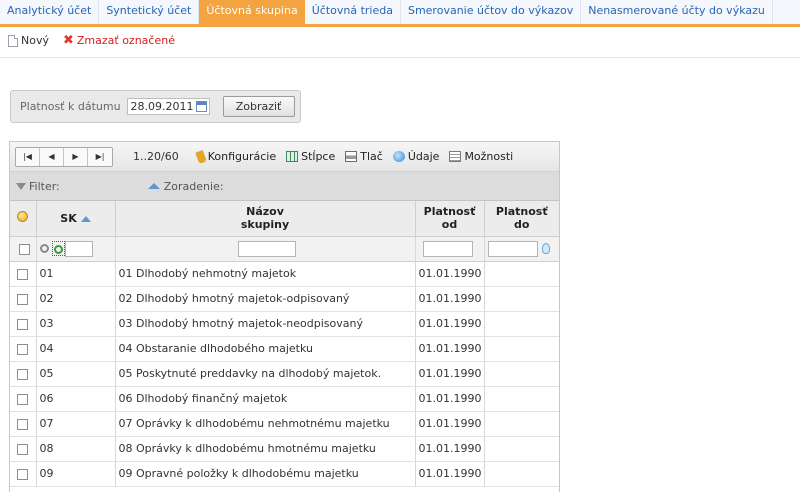 The width and height of the screenshot is (800, 492). Describe the element at coordinates (70, 106) in the screenshot. I see `validity-date-label: Platnosť k dátumu` at that location.